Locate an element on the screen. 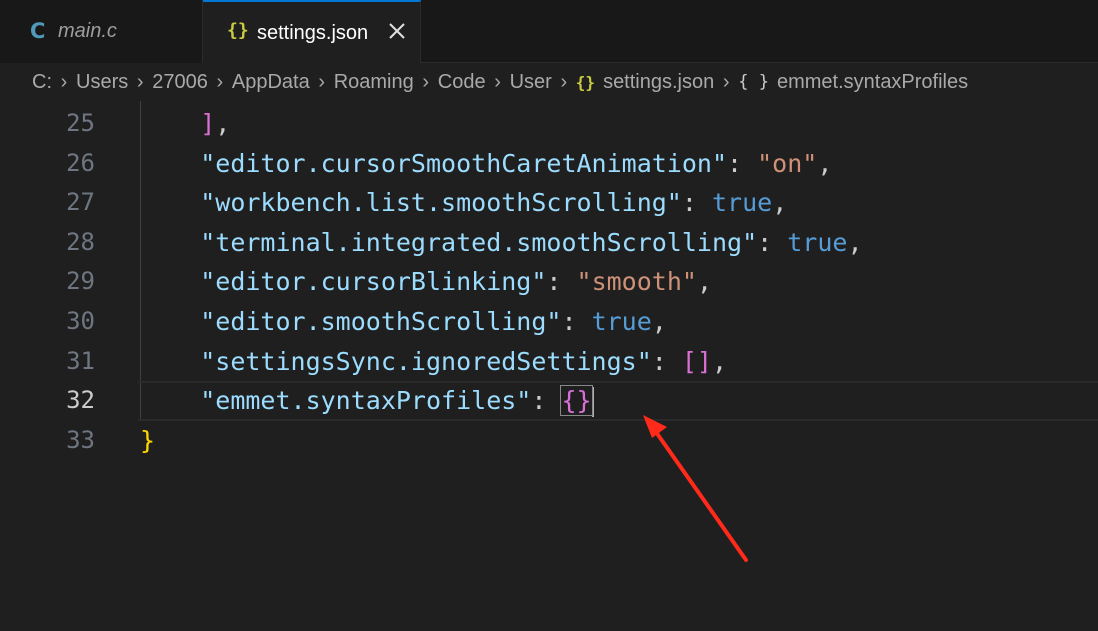 This screenshot has width=1098, height=631. line-number: 30 is located at coordinates (80, 321).